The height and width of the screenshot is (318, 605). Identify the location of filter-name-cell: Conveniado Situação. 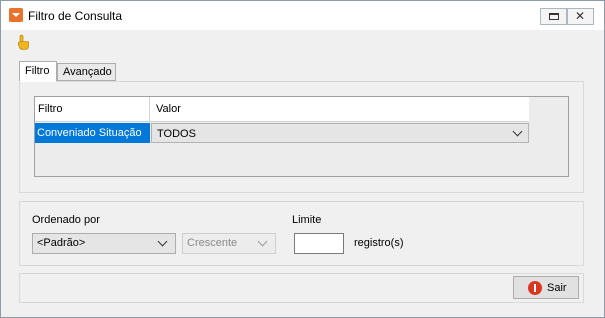
(92, 133).